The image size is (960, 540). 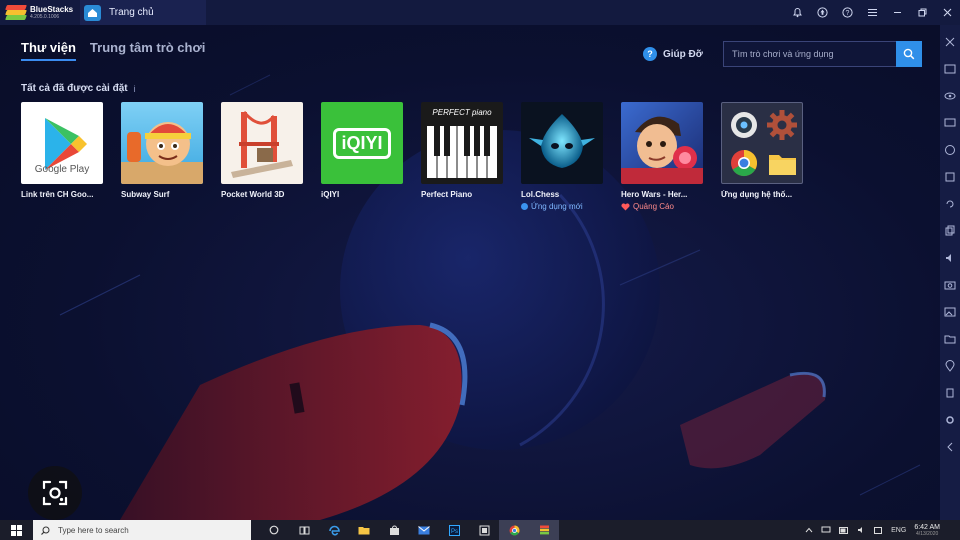 What do you see at coordinates (897, 12) in the screenshot?
I see `minimize-icon` at bounding box center [897, 12].